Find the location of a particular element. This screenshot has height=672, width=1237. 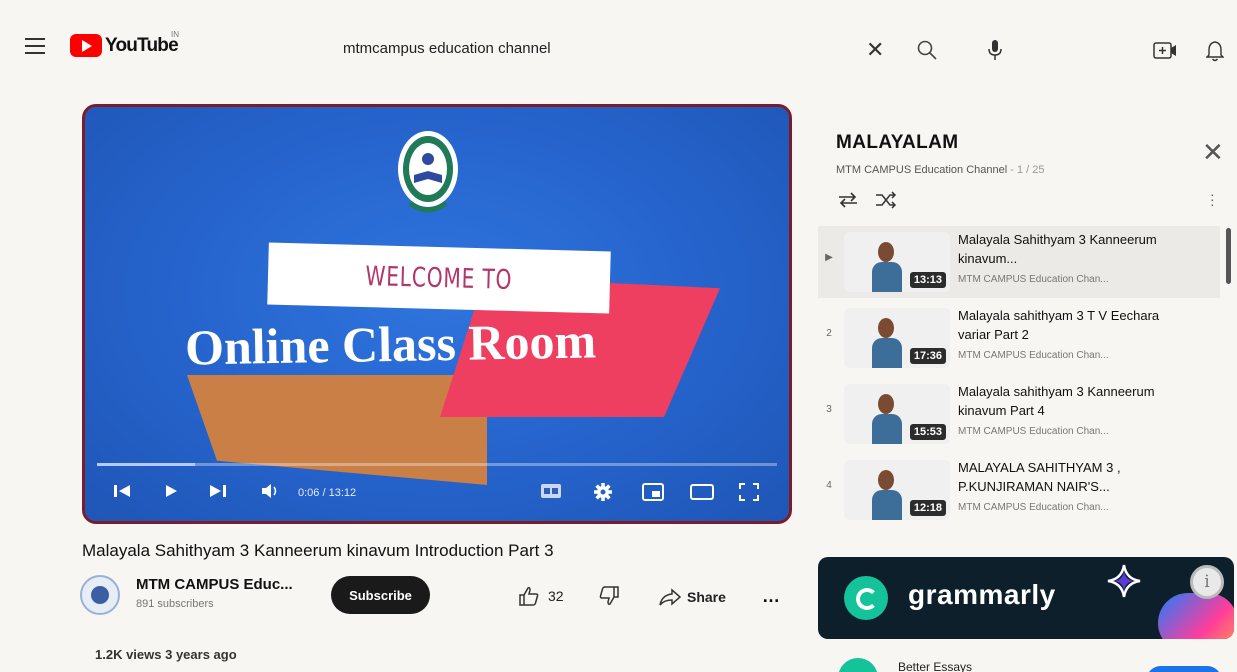

playlist-thumbnail: 17:36 is located at coordinates (897, 338).